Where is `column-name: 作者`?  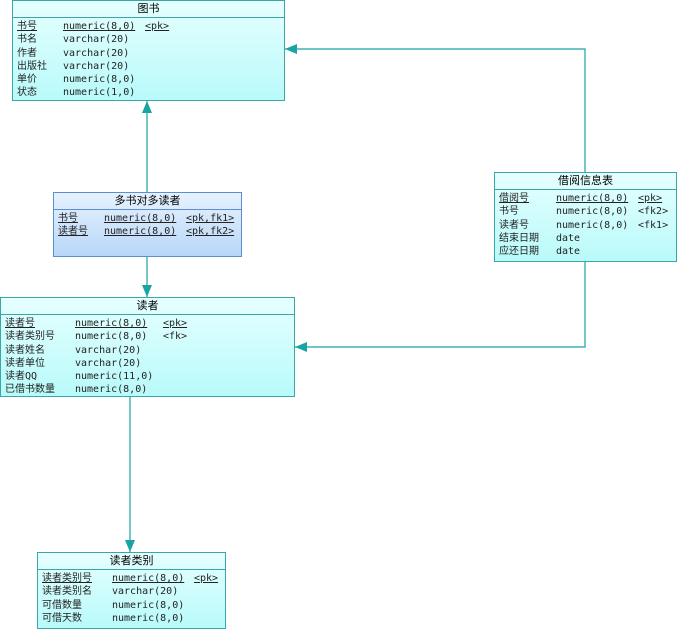 column-name: 作者 is located at coordinates (27, 53).